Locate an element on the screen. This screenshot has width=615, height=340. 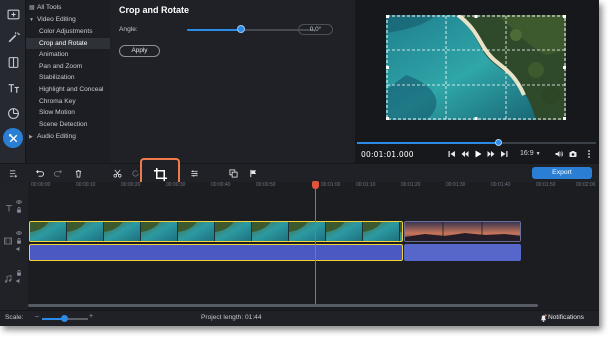
magic-wand-icon is located at coordinates (13, 37).